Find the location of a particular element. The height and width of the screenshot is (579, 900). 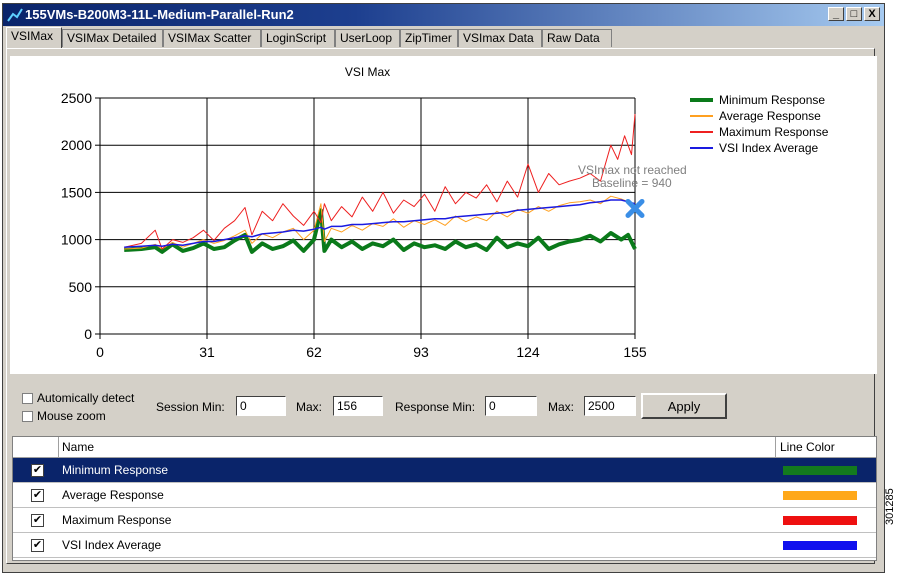

response-max-input is located at coordinates (610, 406).